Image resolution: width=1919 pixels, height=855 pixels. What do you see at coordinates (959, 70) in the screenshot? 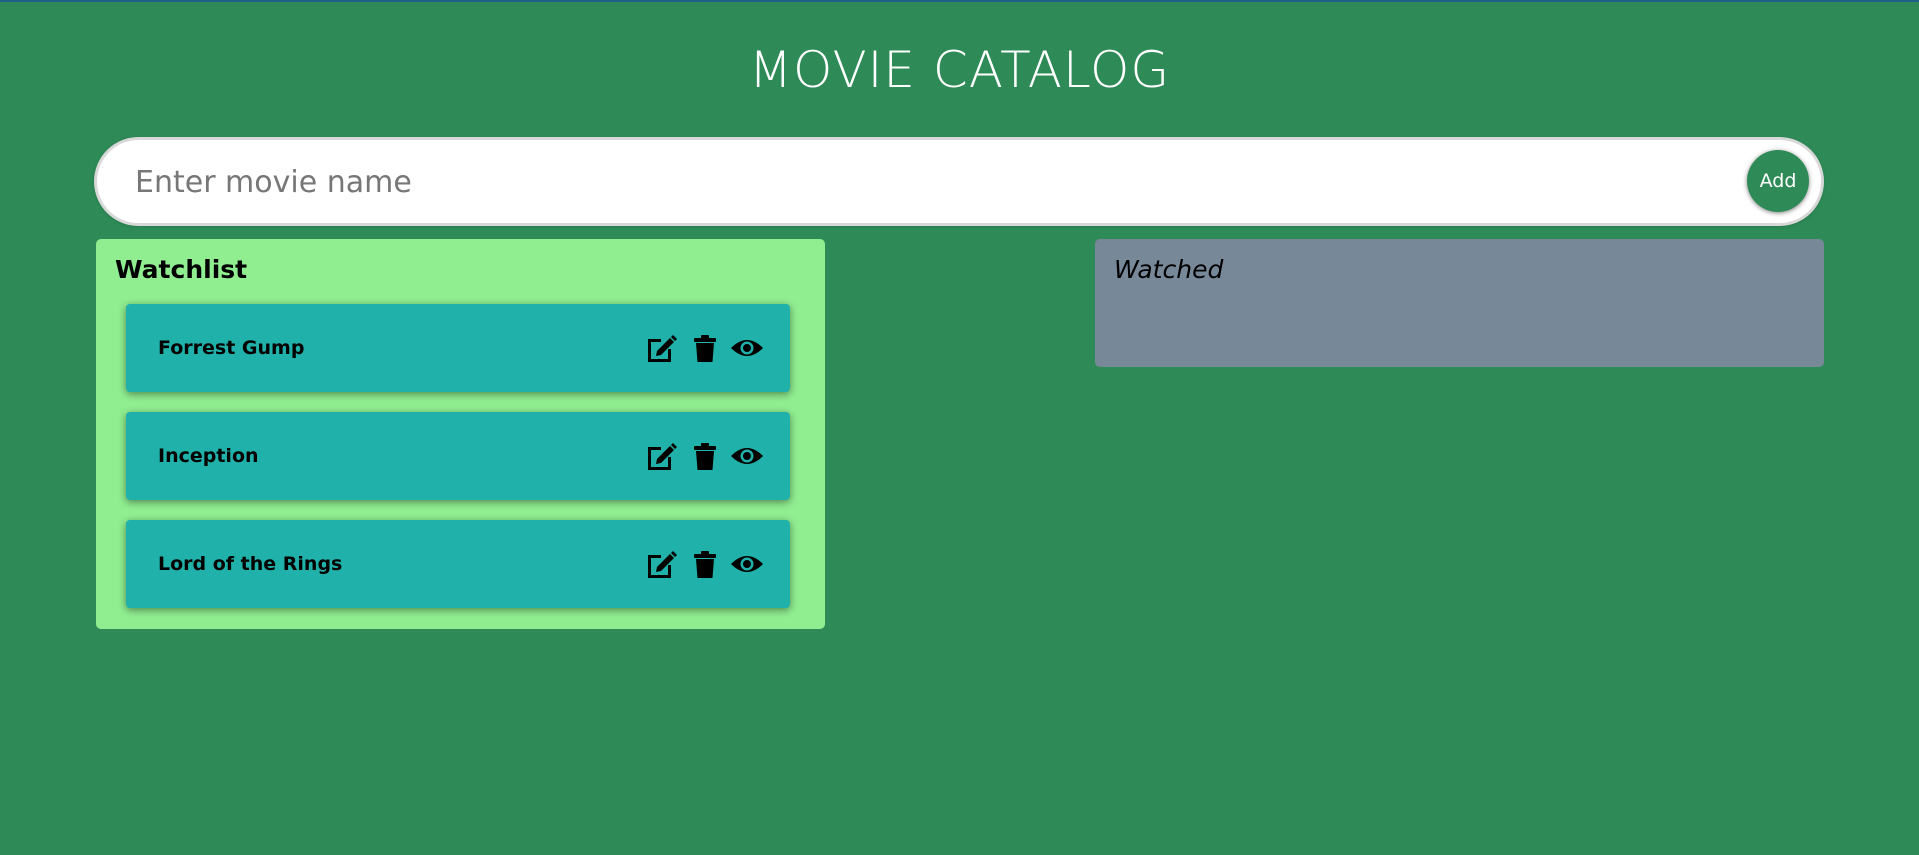
I see `page-title: MOVIE CATALOG` at bounding box center [959, 70].